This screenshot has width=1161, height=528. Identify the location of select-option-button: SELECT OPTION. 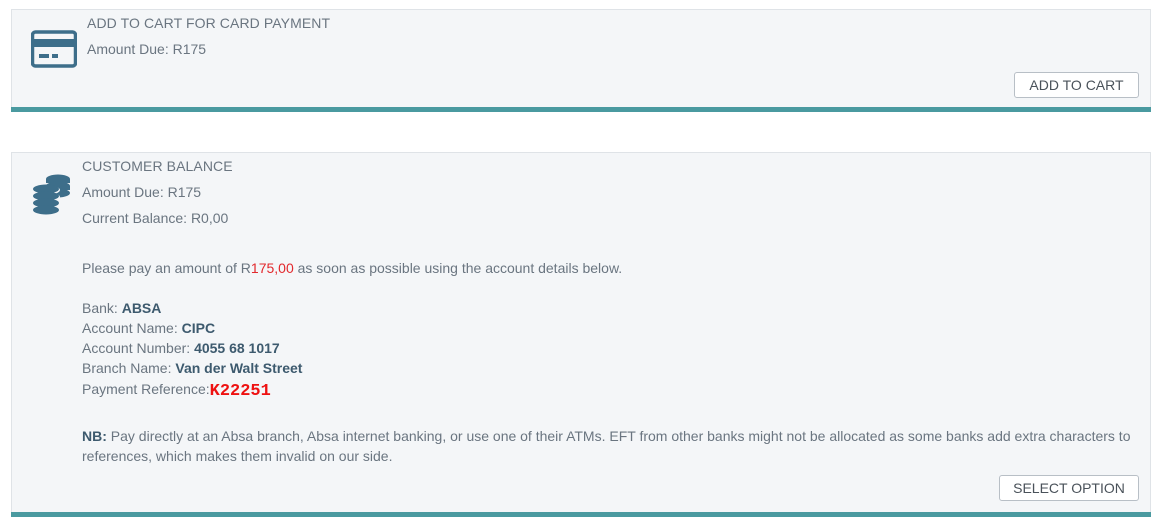
(1069, 488).